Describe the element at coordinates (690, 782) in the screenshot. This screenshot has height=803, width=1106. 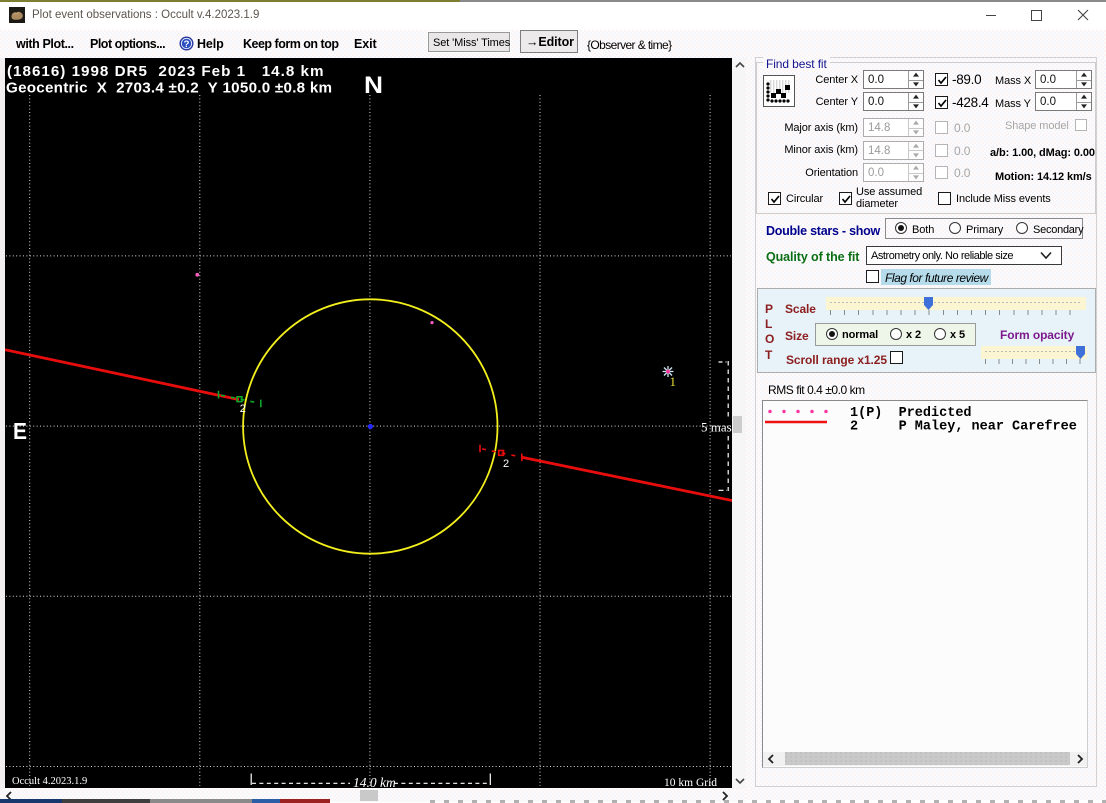
I see `svg-text: 10 km Grid` at that location.